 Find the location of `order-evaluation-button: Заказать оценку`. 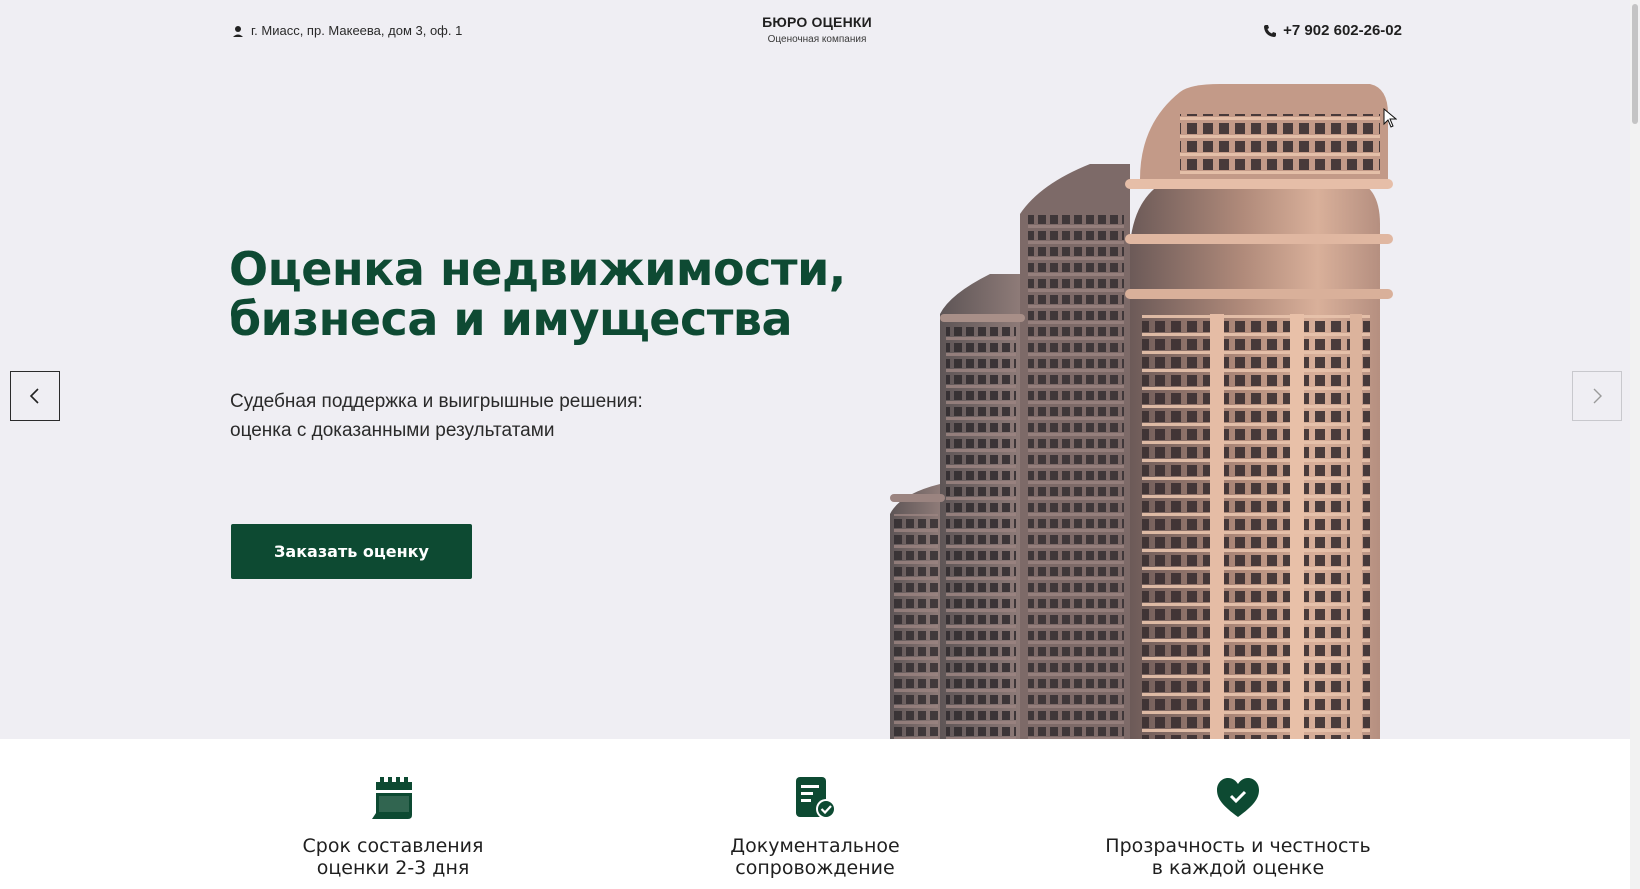

order-evaluation-button: Заказать оценку is located at coordinates (351, 551).